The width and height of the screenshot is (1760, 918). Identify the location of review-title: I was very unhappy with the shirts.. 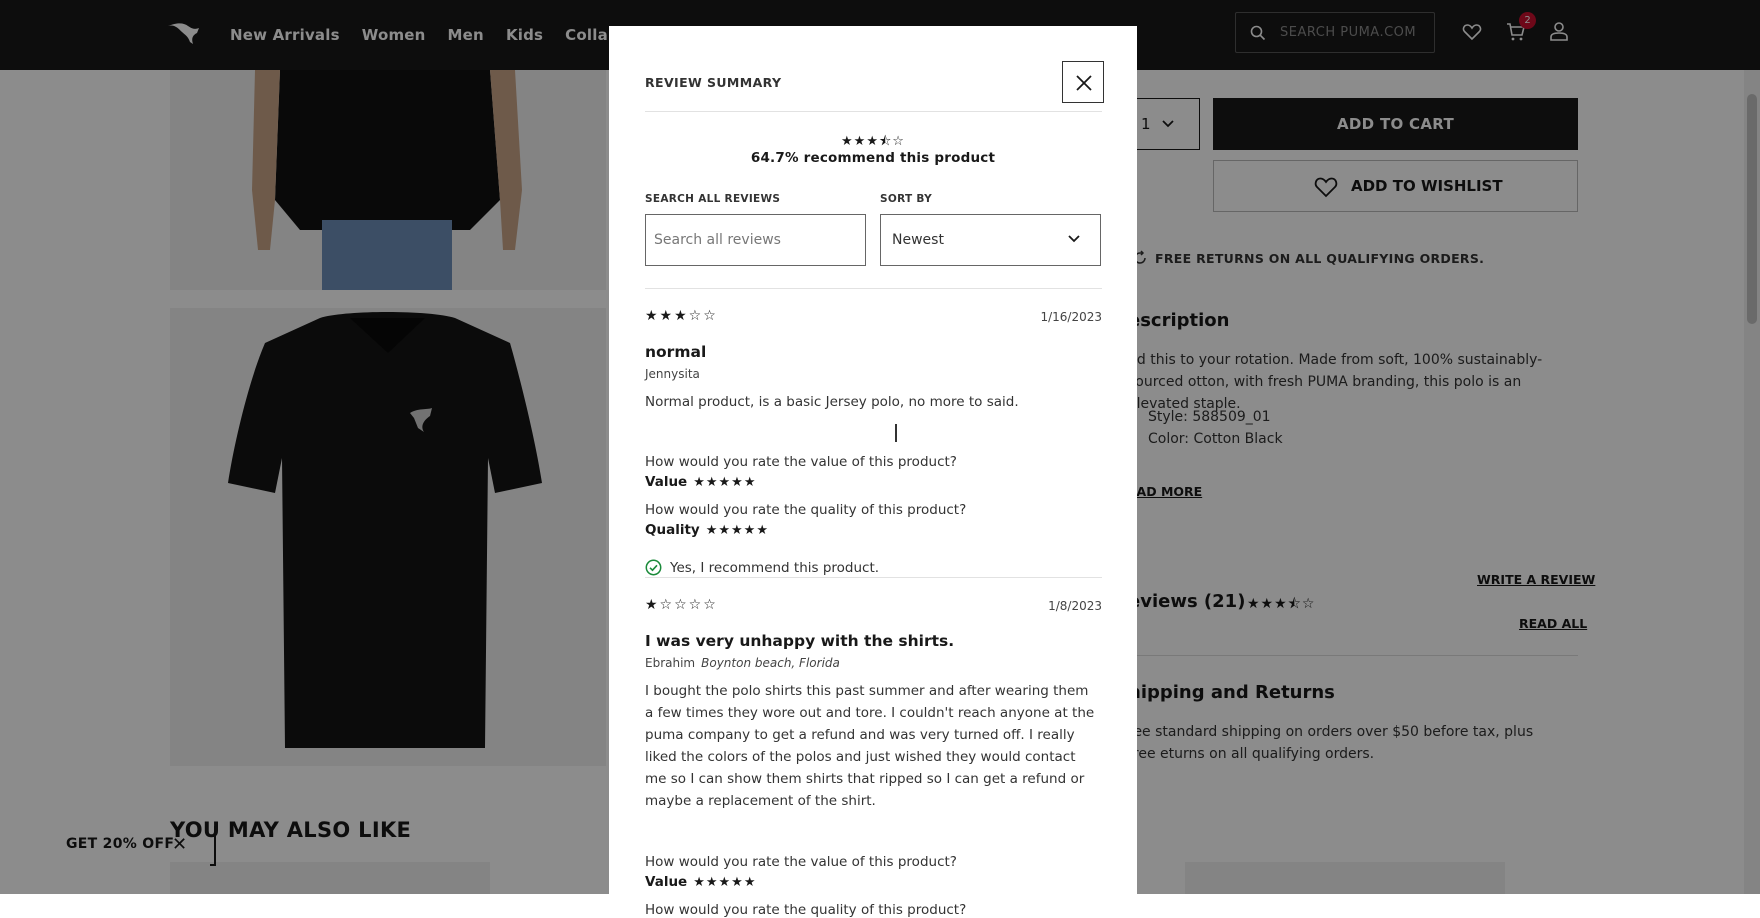
(800, 641).